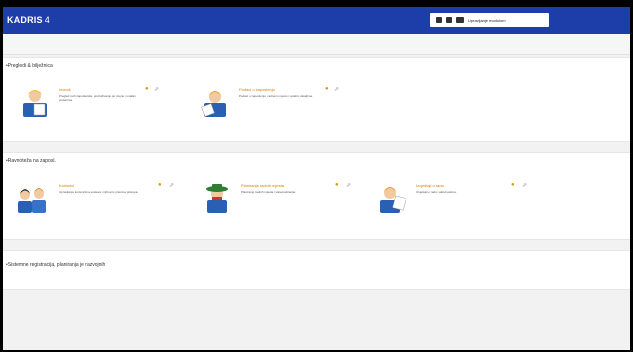 The image size is (633, 352). What do you see at coordinates (257, 89) in the screenshot?
I see `card-title: Podaci o zaposlenju` at bounding box center [257, 89].